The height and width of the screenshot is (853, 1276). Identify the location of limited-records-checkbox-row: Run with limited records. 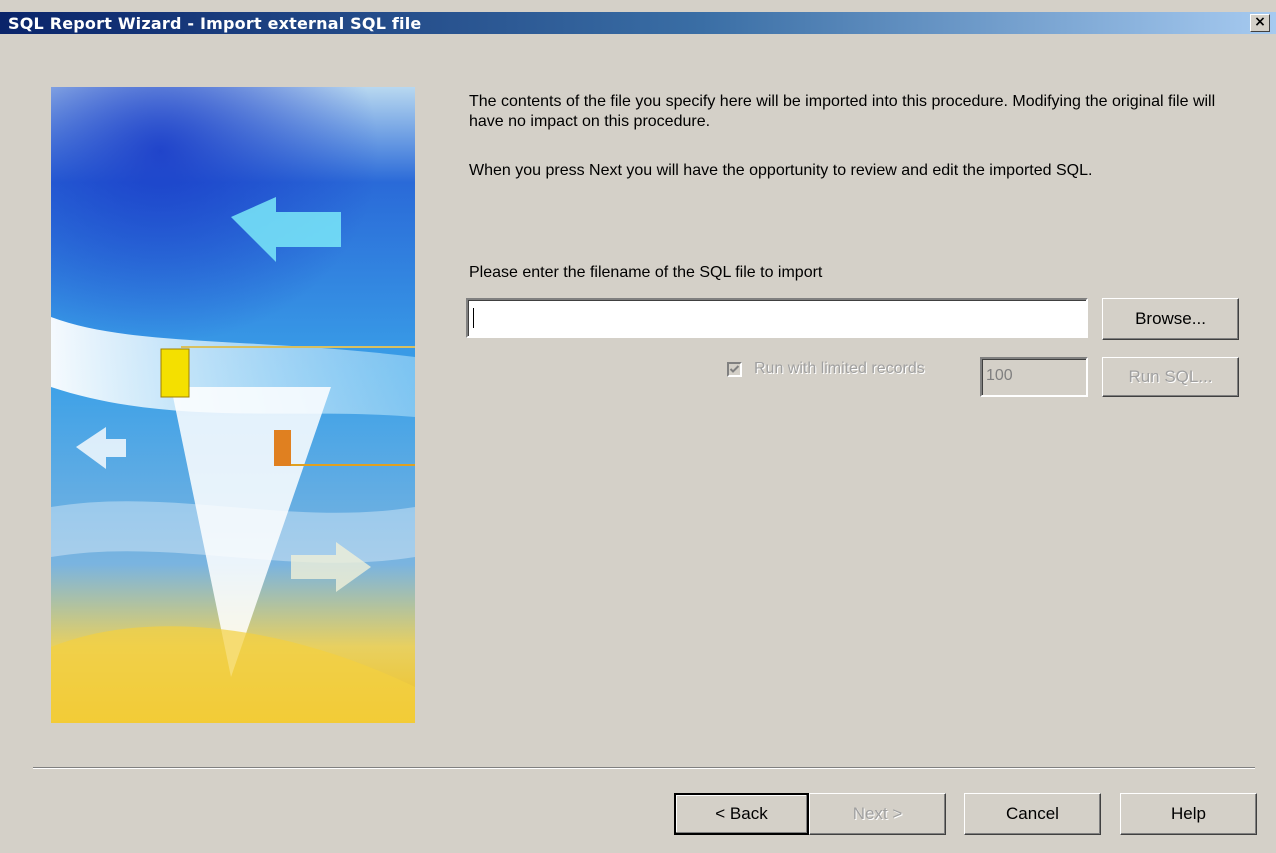
(826, 369).